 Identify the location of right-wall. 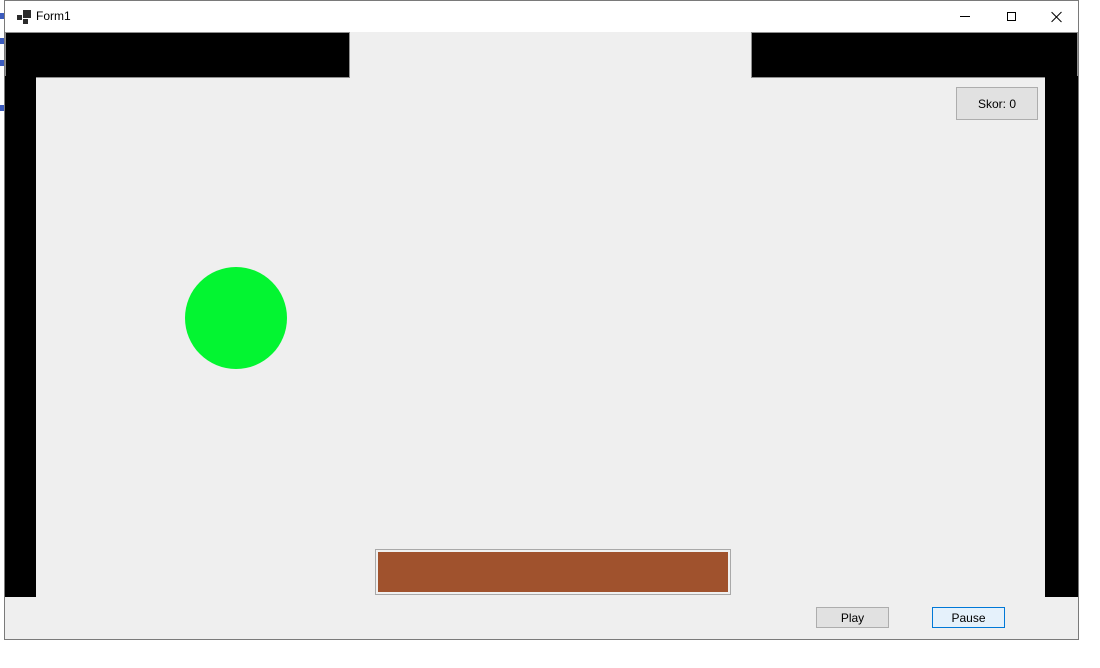
(1061, 336).